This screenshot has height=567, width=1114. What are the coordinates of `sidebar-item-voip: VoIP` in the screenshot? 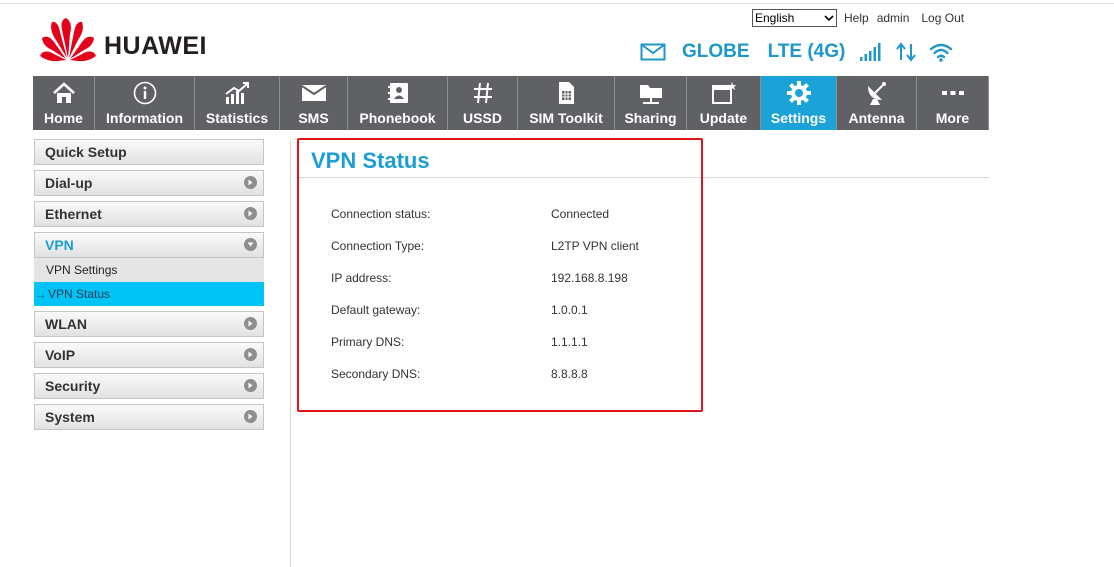 It's located at (149, 355).